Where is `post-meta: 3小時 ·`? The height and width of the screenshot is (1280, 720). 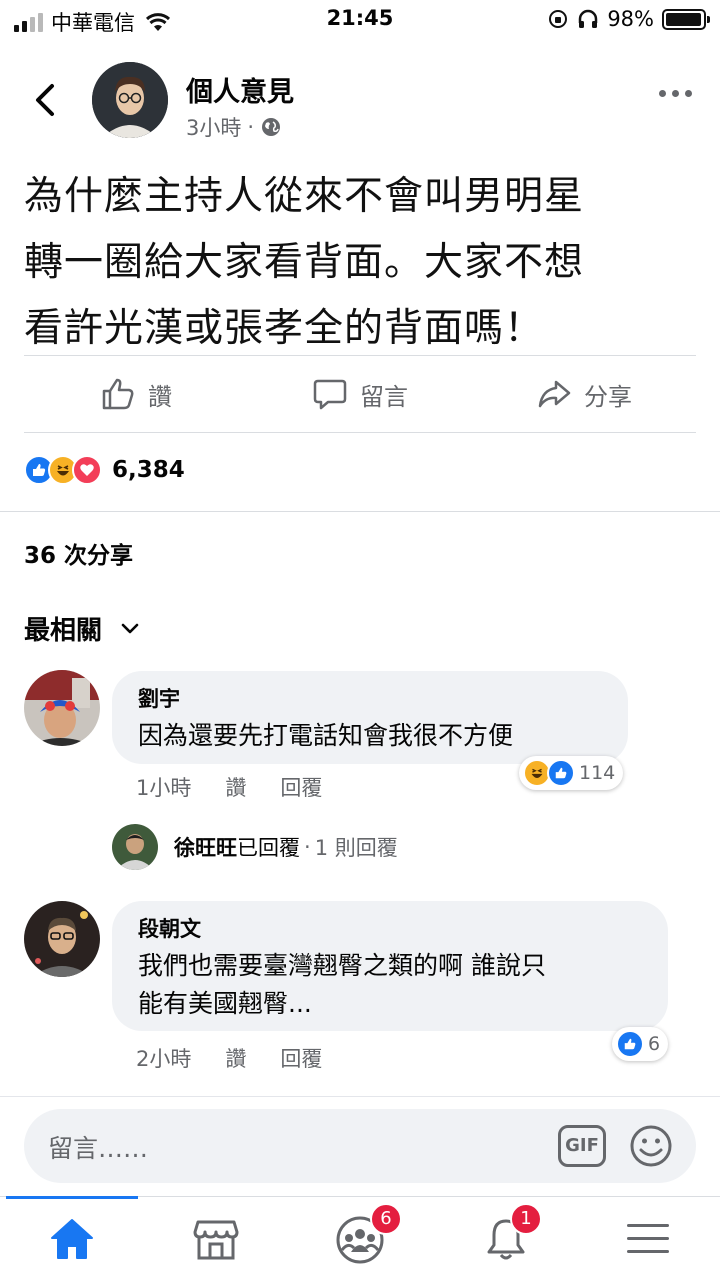 post-meta: 3小時 · is located at coordinates (234, 127).